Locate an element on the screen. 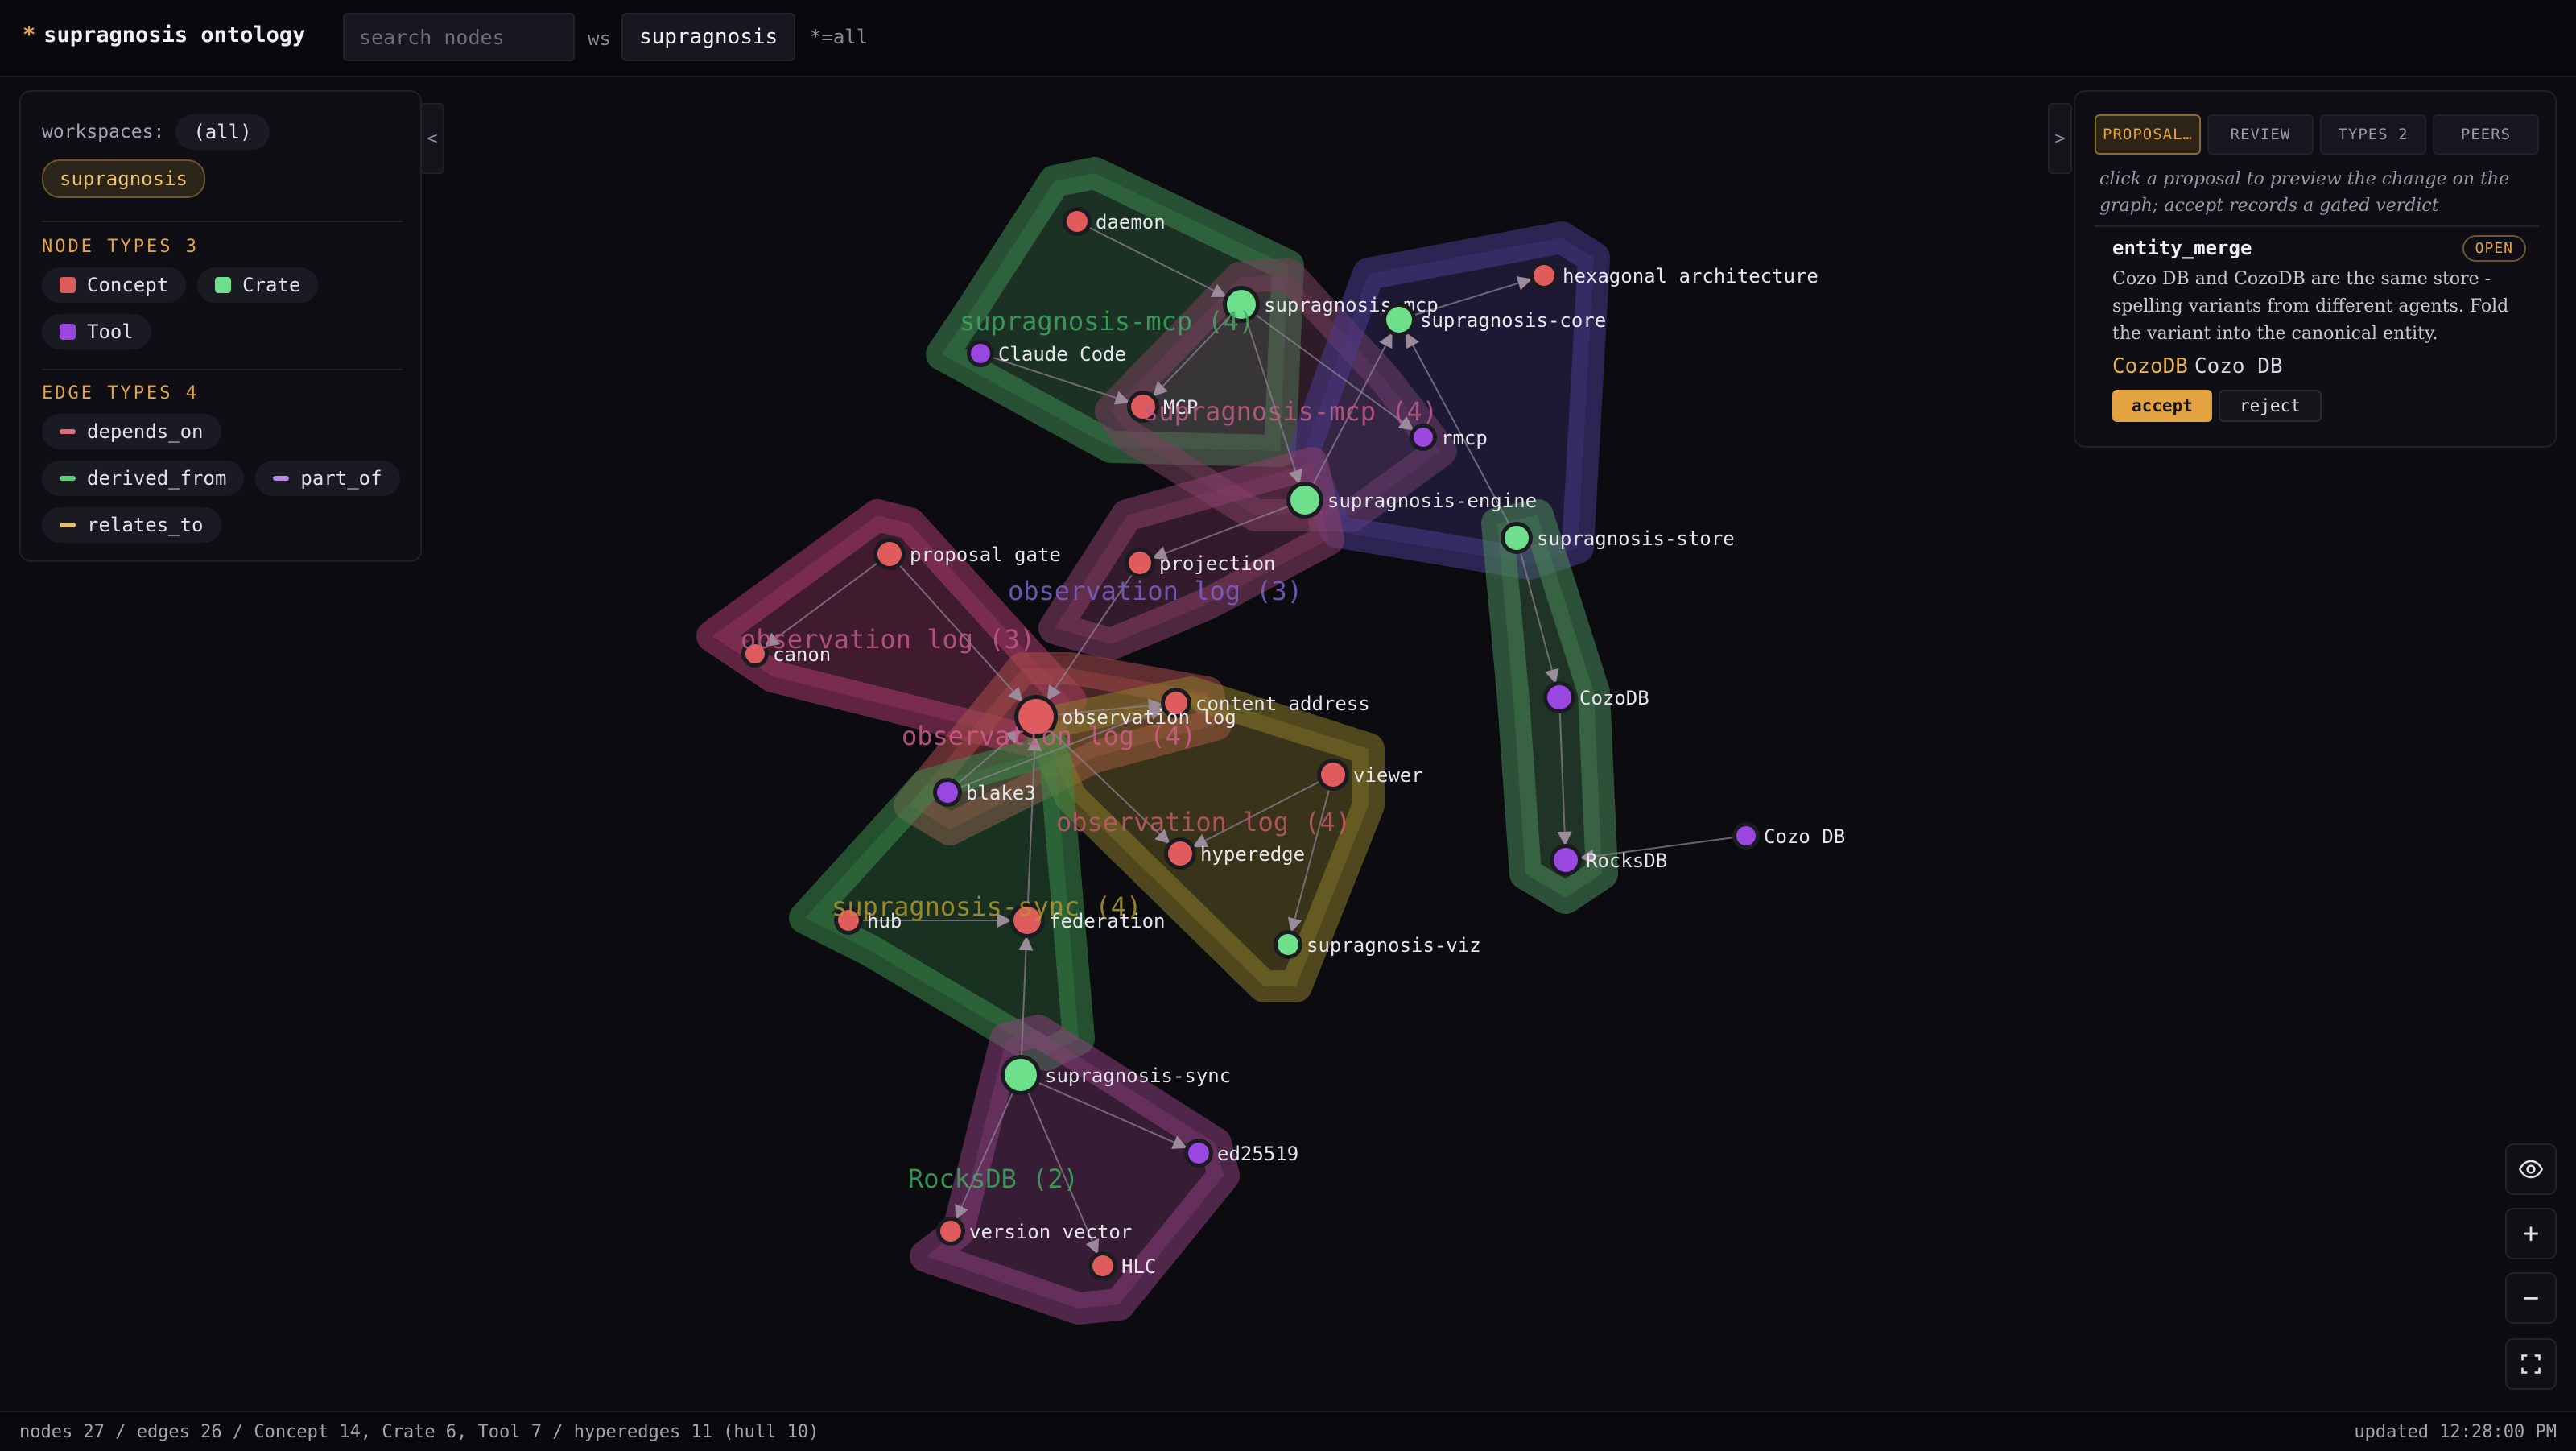  edge-type-label: part_of is located at coordinates (341, 479).